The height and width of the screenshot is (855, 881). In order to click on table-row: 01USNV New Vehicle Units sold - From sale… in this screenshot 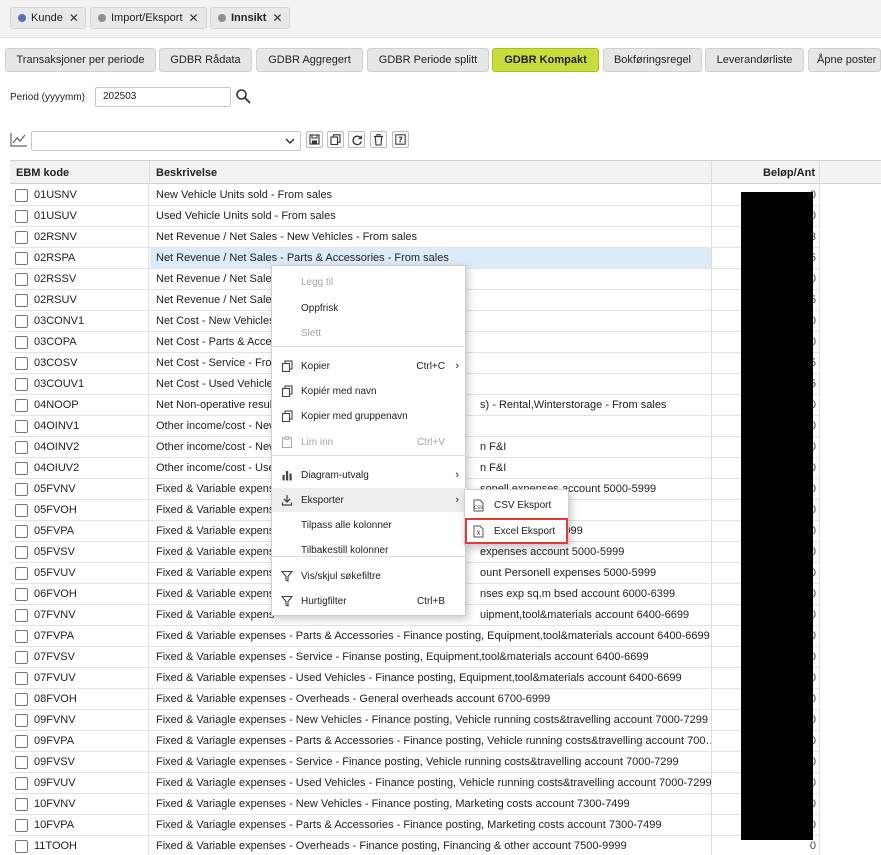, I will do `click(415, 195)`.